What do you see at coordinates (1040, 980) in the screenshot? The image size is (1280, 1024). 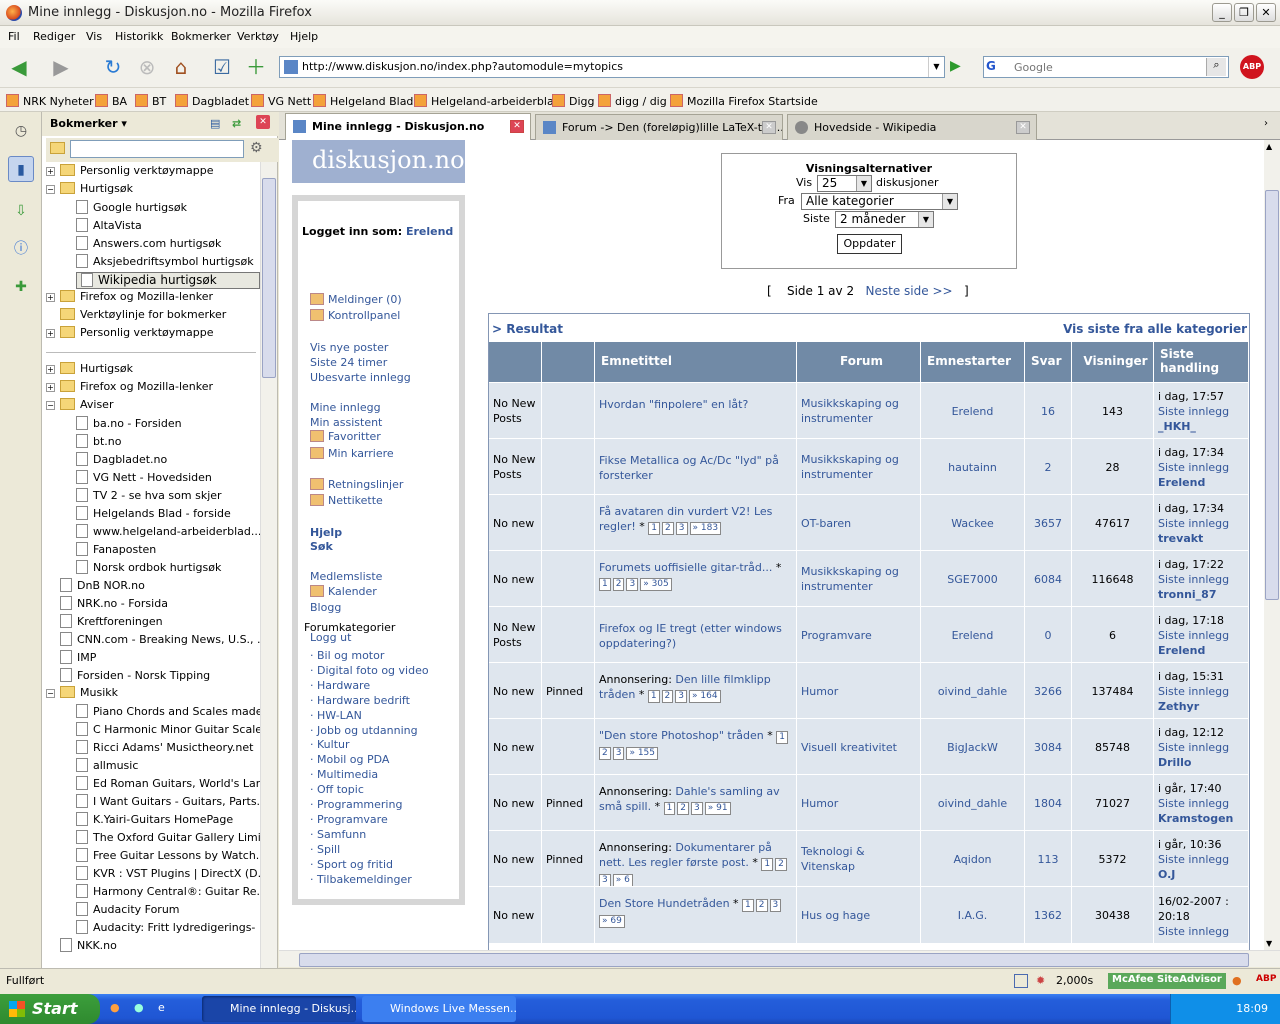 I see `firebug-icon: ✹` at bounding box center [1040, 980].